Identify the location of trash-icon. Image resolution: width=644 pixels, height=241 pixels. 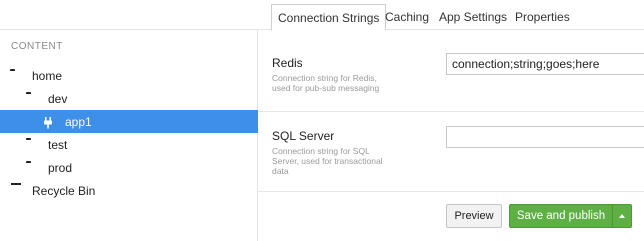
(16, 191).